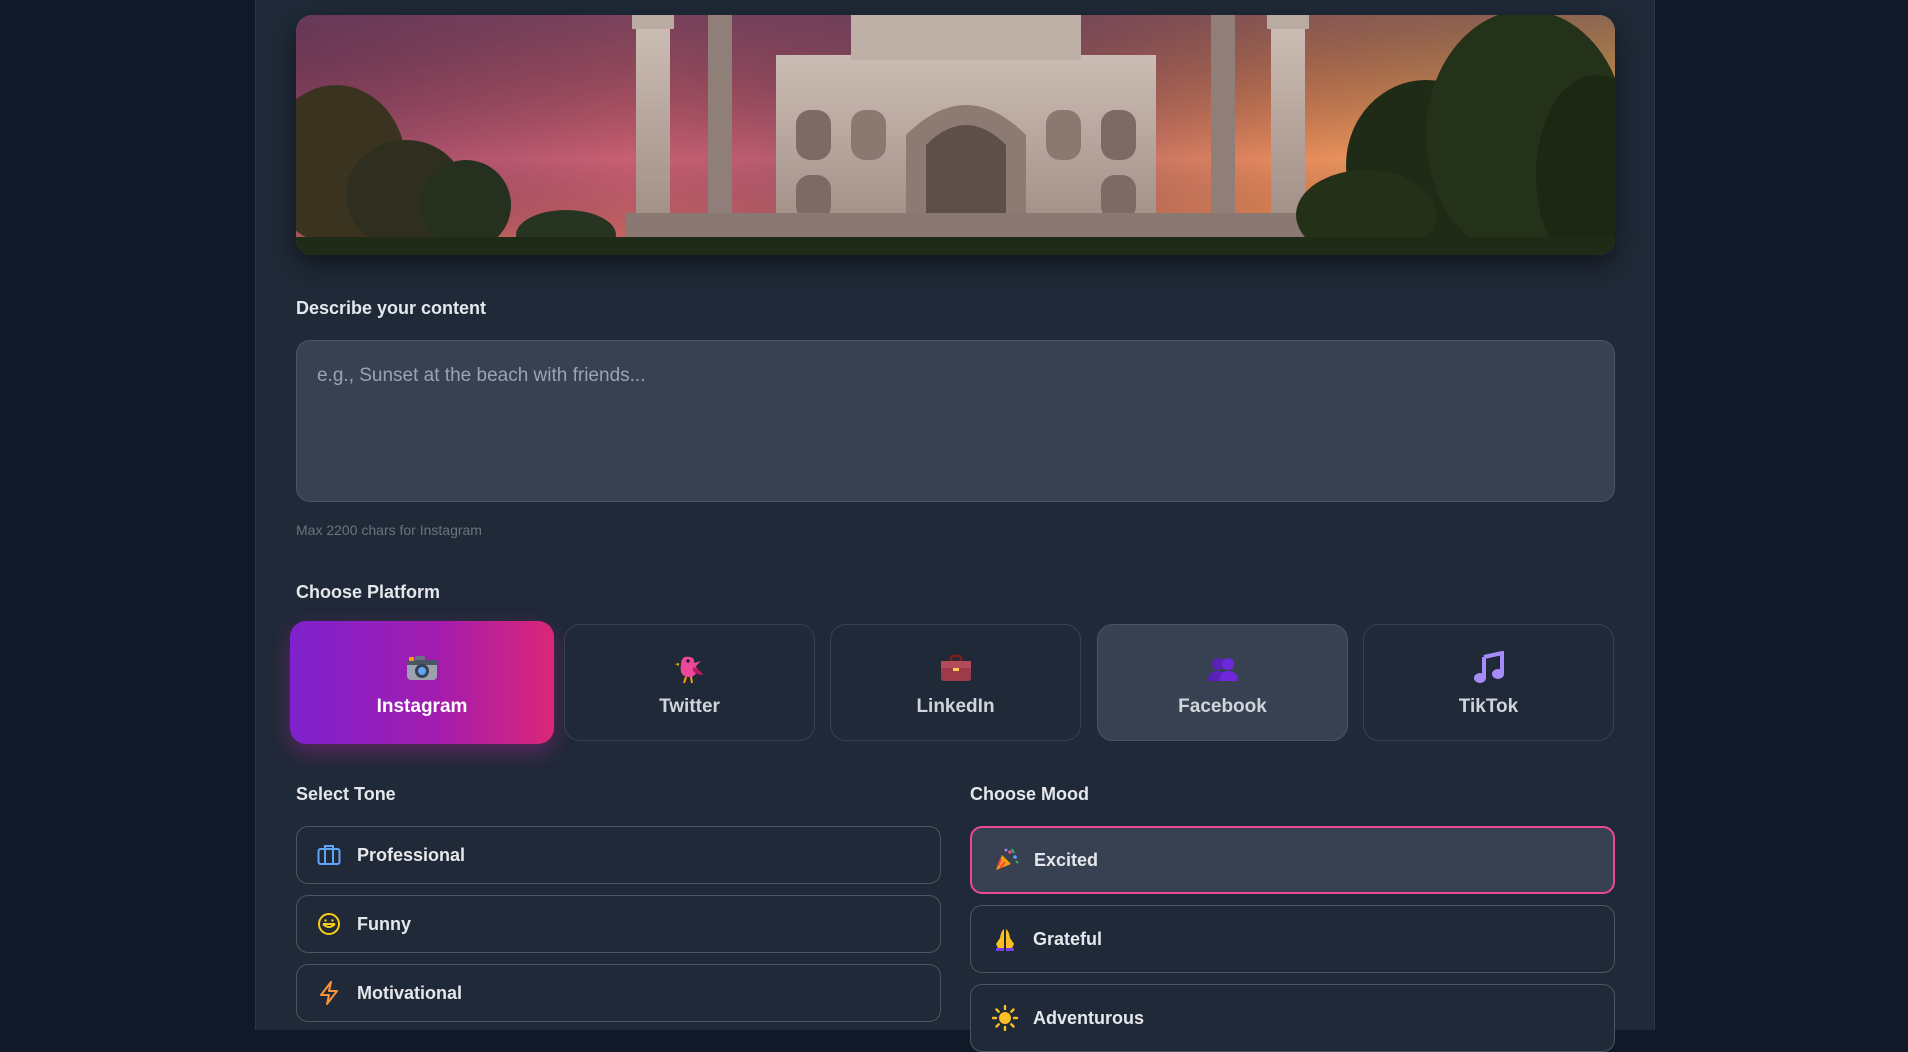 The image size is (1908, 1052). Describe the element at coordinates (1489, 668) in the screenshot. I see `music-note-icon` at that location.